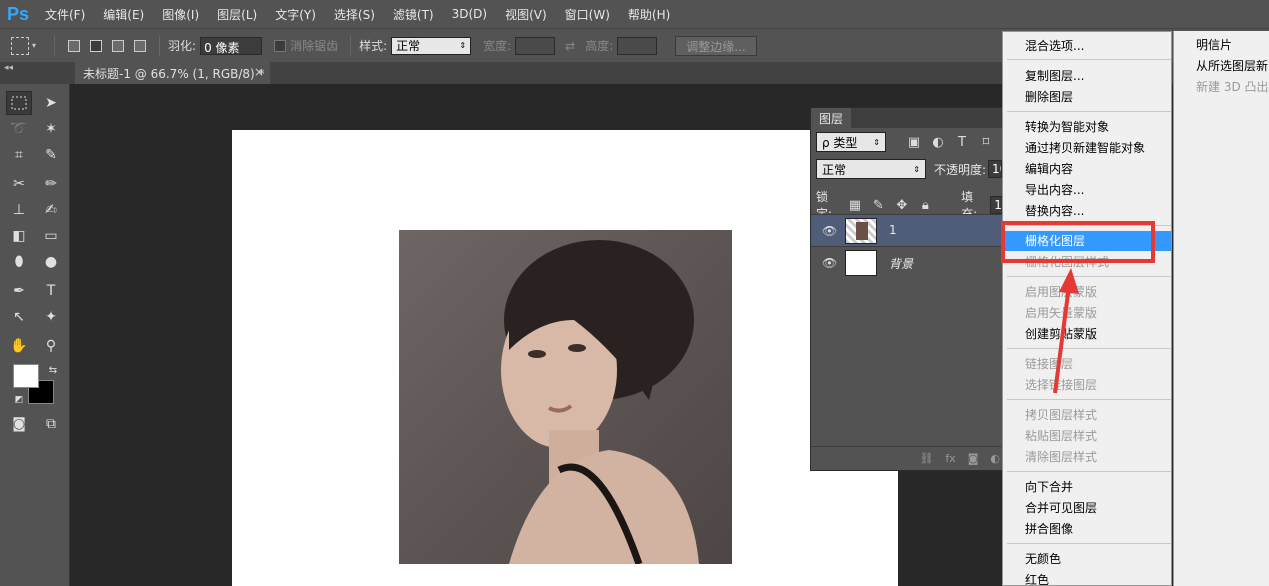 Image resolution: width=1269 pixels, height=586 pixels. What do you see at coordinates (925, 205) in the screenshot?
I see `lock-all-icon: 🔒︎` at bounding box center [925, 205].